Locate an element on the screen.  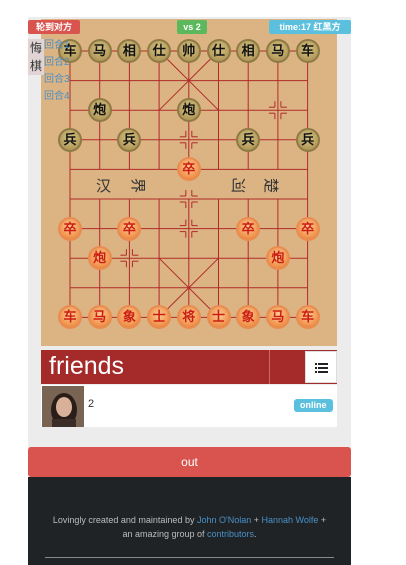
friend-list-item: 2 online is located at coordinates (189, 406).